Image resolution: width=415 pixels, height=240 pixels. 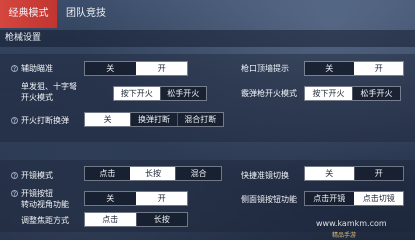 What do you see at coordinates (86, 14) in the screenshot?
I see `tab-team-deathmatch: 团队竞技` at bounding box center [86, 14].